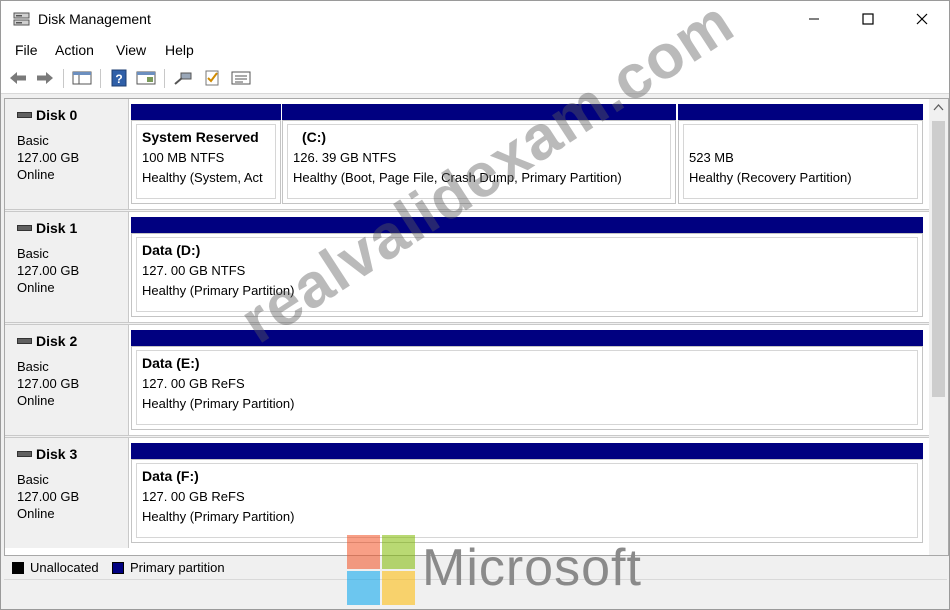 The image size is (950, 610). Describe the element at coordinates (131, 50) in the screenshot. I see `menu-view: View` at that location.